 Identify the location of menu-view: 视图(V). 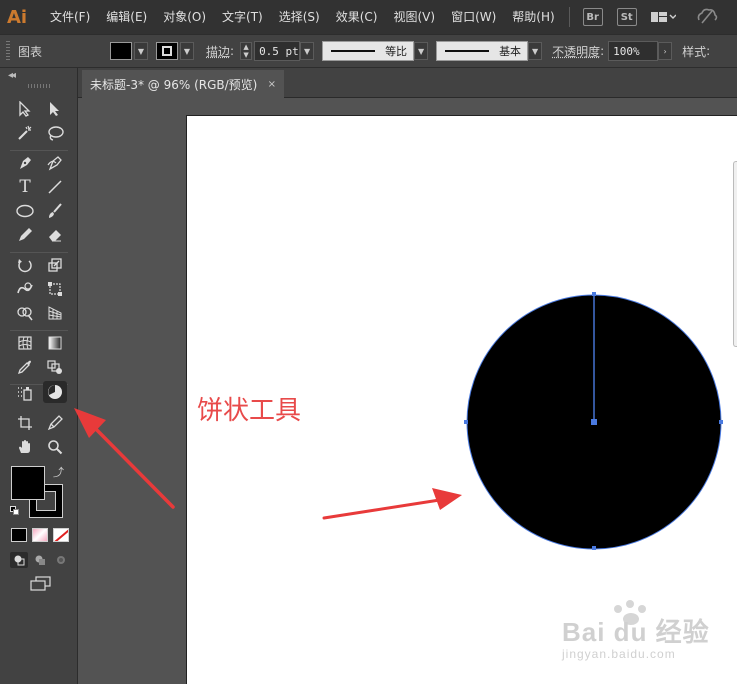
(414, 17).